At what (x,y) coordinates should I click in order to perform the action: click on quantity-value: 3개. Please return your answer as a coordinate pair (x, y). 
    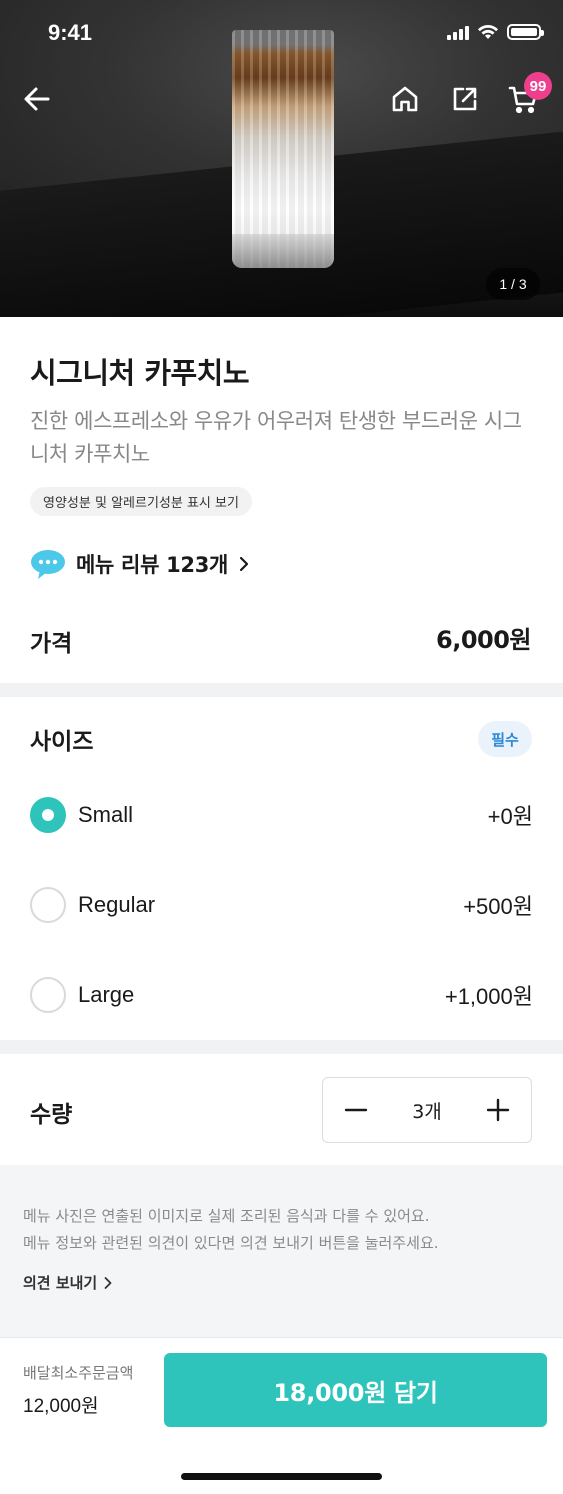
    Looking at the image, I should click on (427, 1111).